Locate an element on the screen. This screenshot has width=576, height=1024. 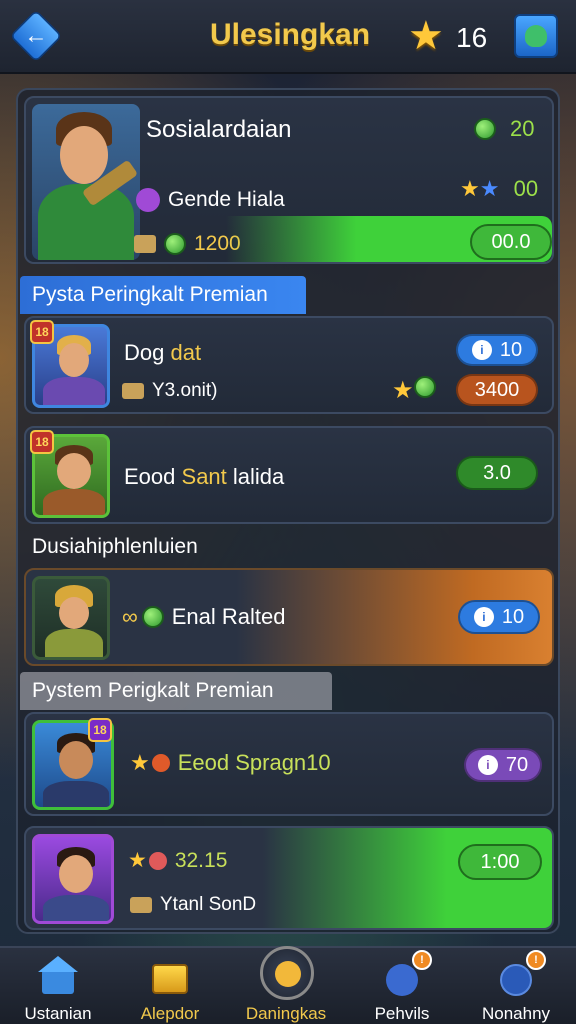
reward-pill: 3400 is located at coordinates (497, 390).